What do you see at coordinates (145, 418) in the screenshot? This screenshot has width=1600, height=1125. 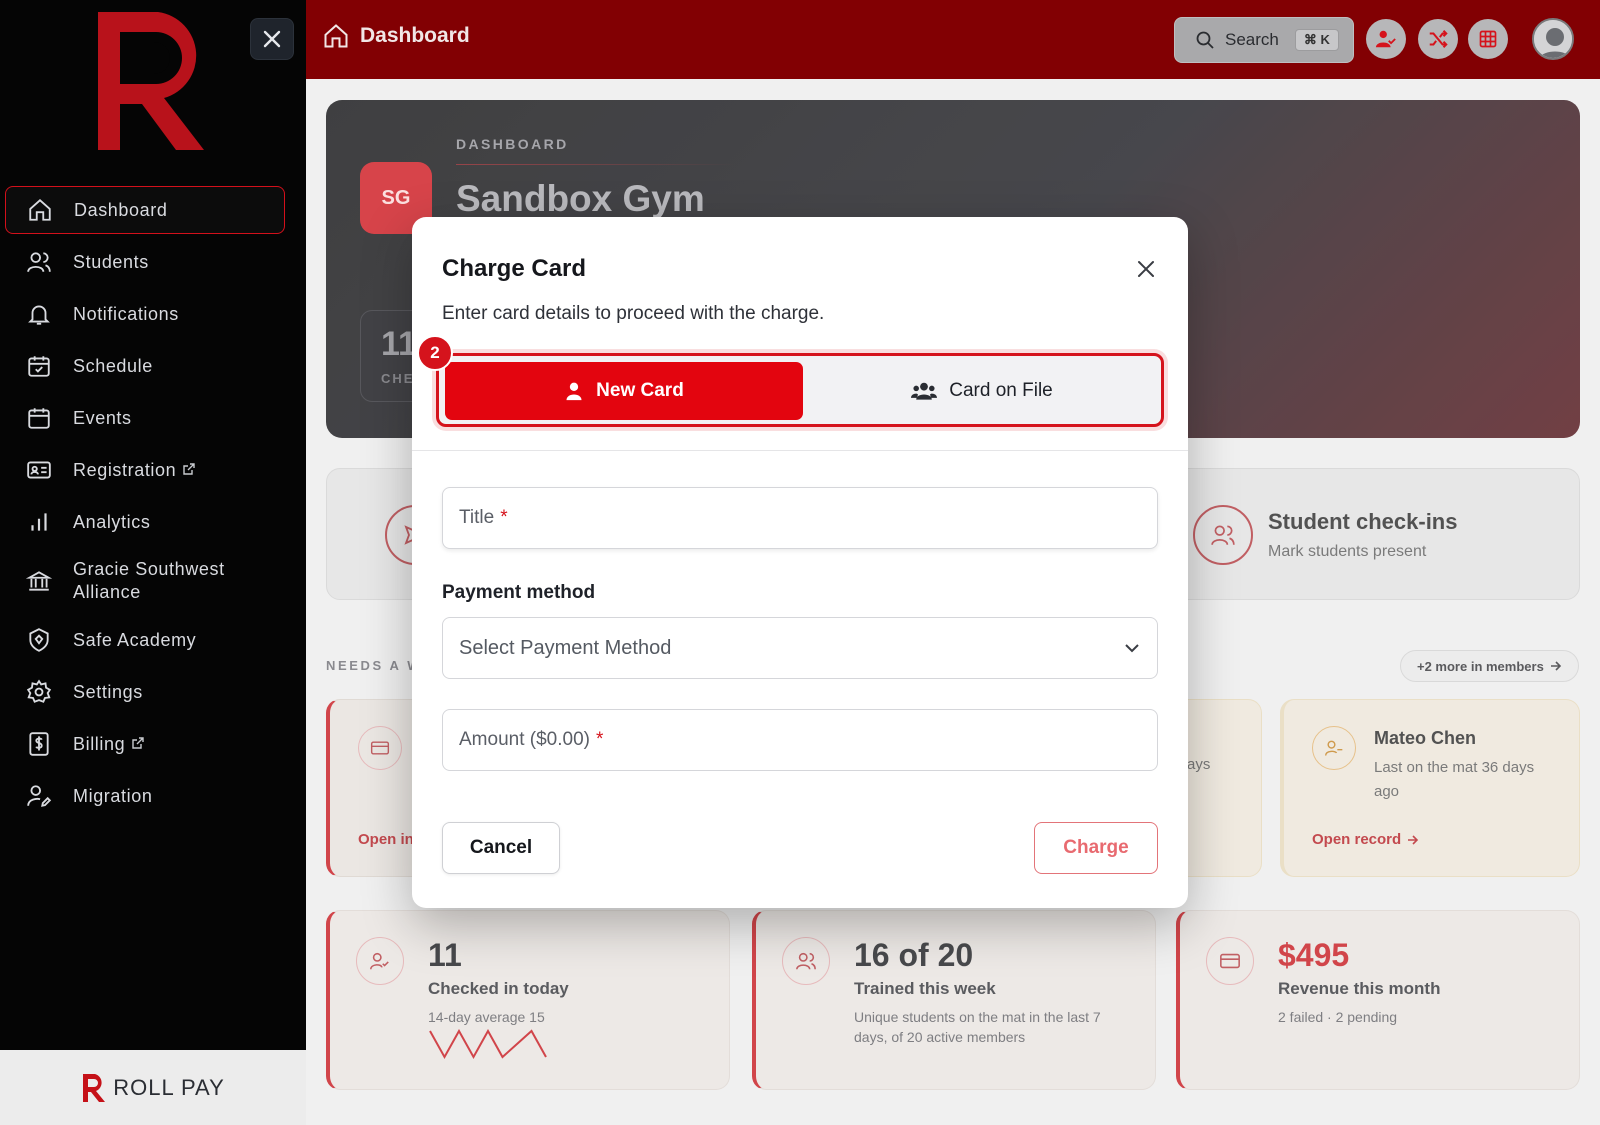 I see `sidebar-item-events: Events` at bounding box center [145, 418].